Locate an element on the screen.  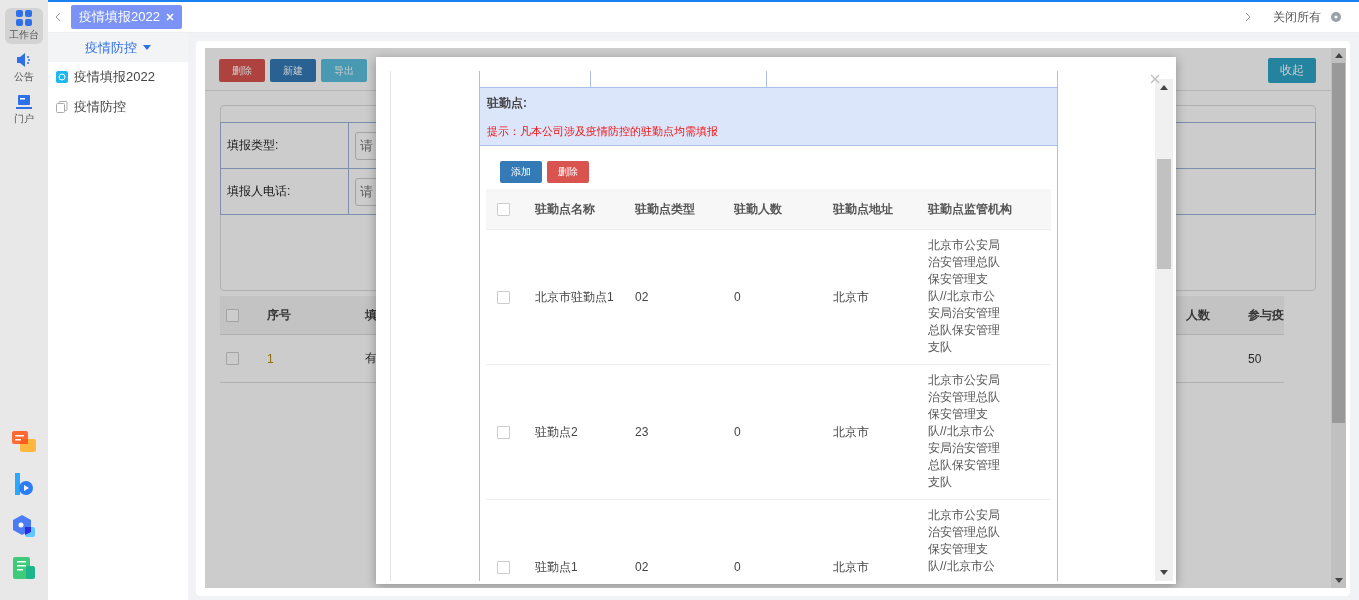
speaker-icon is located at coordinates (24, 60).